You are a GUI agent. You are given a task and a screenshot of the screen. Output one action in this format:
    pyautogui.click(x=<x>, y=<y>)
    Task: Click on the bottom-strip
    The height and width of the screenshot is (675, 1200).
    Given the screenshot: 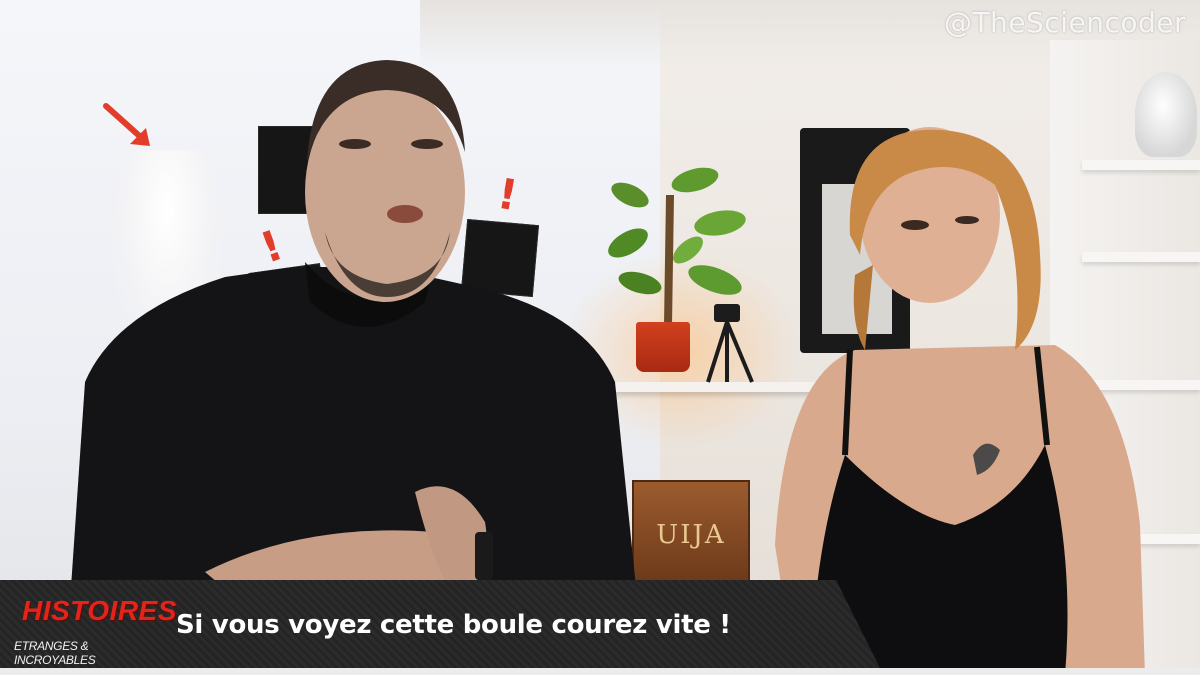 What is the action you would take?
    pyautogui.click(x=600, y=671)
    